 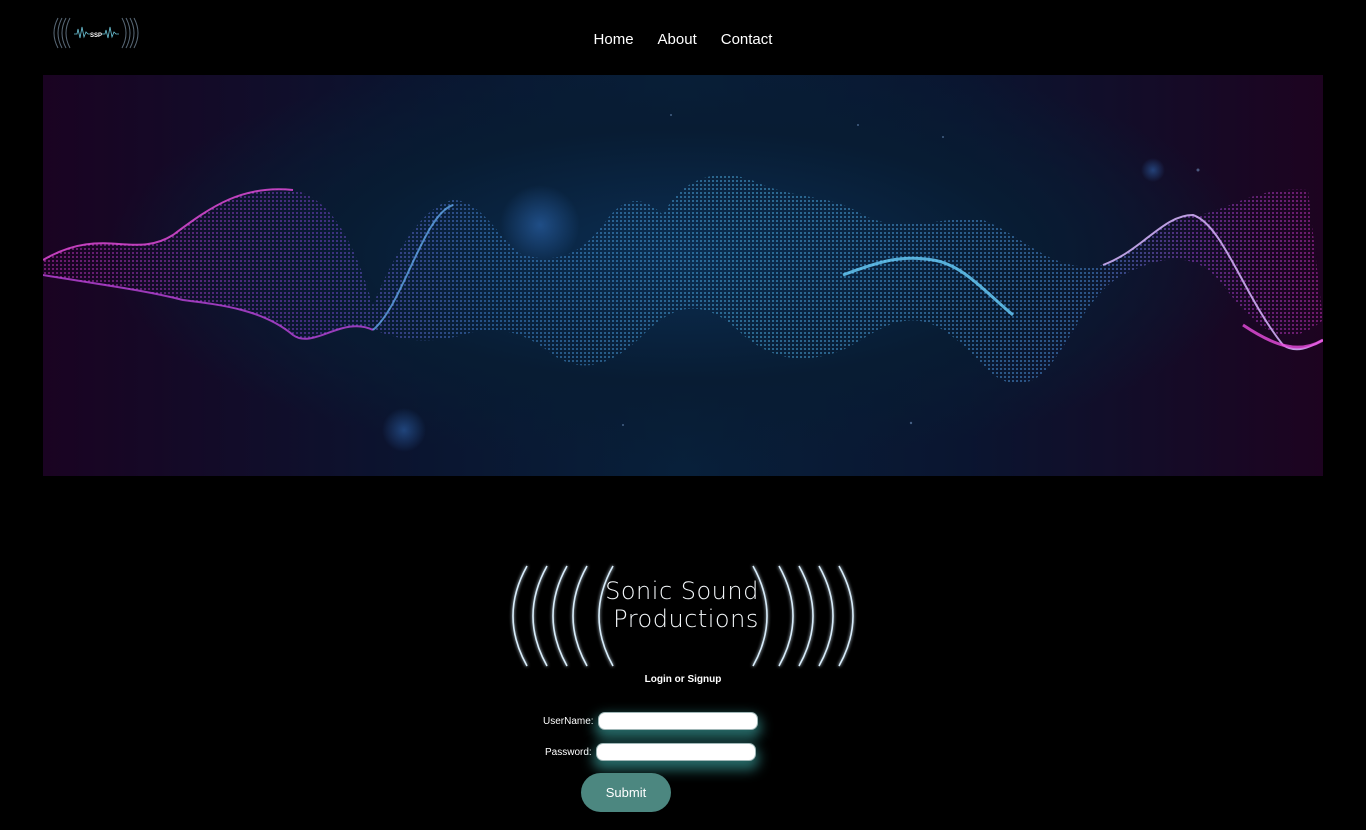 I want to click on brand-title-line1: Sonic Sound, so click(x=682, y=591).